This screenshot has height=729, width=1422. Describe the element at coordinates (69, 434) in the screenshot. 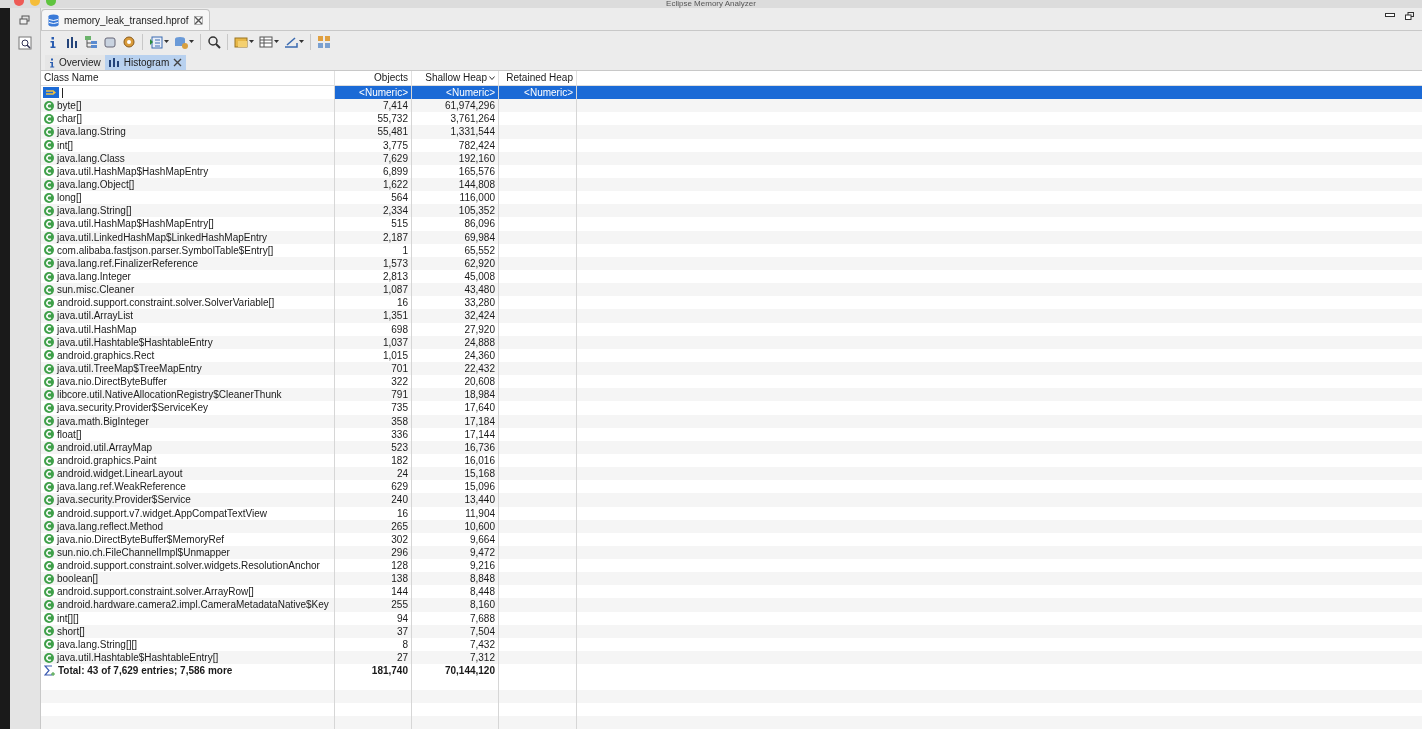

I see `class-name: float[]` at that location.